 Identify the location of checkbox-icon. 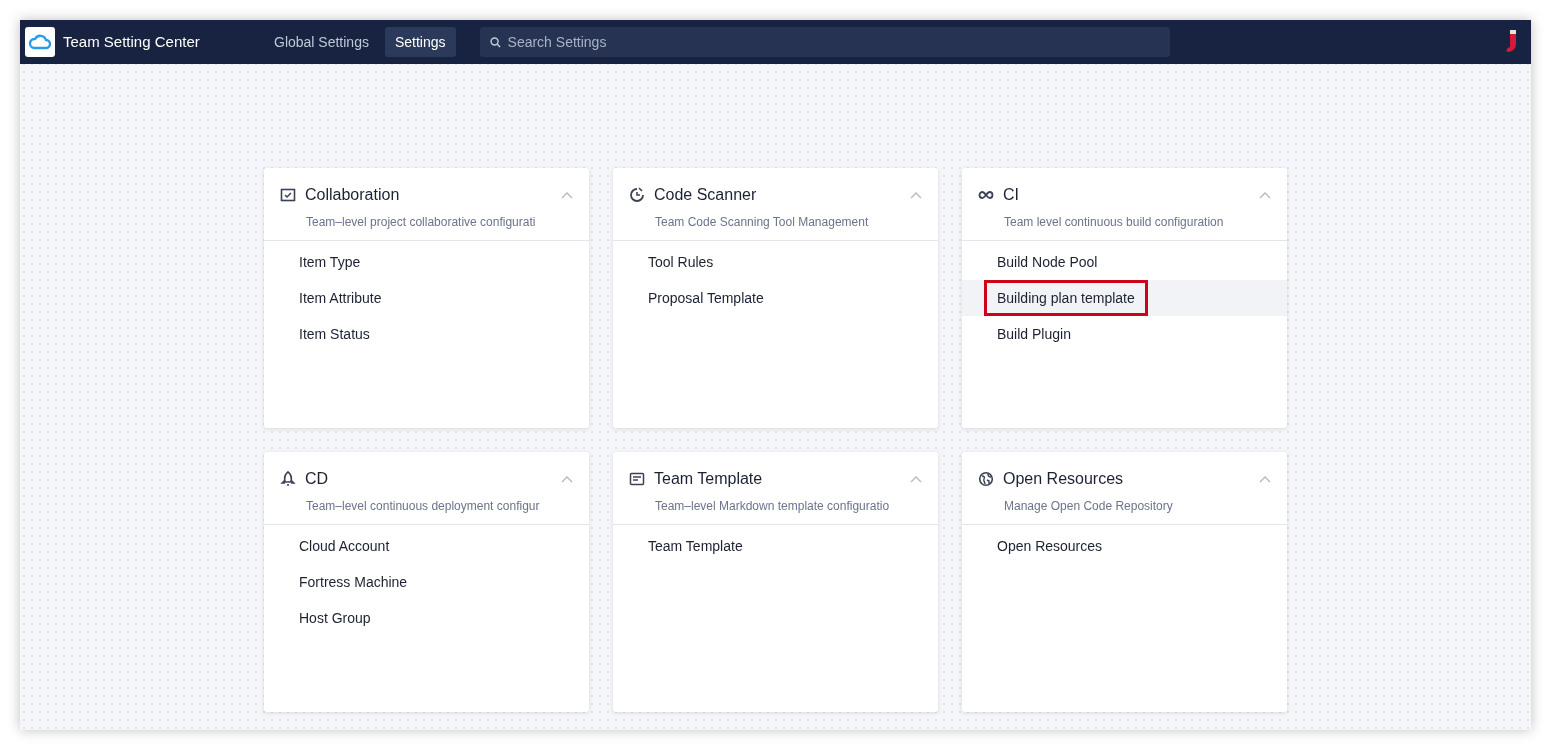
(288, 195).